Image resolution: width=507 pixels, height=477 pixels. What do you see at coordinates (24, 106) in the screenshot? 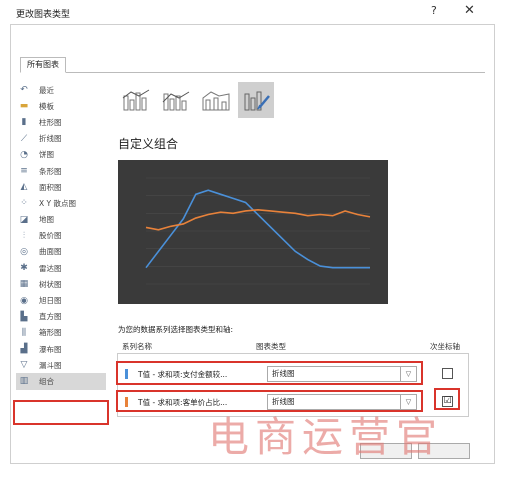
I see `template-folder-icon: ▬` at bounding box center [24, 106].